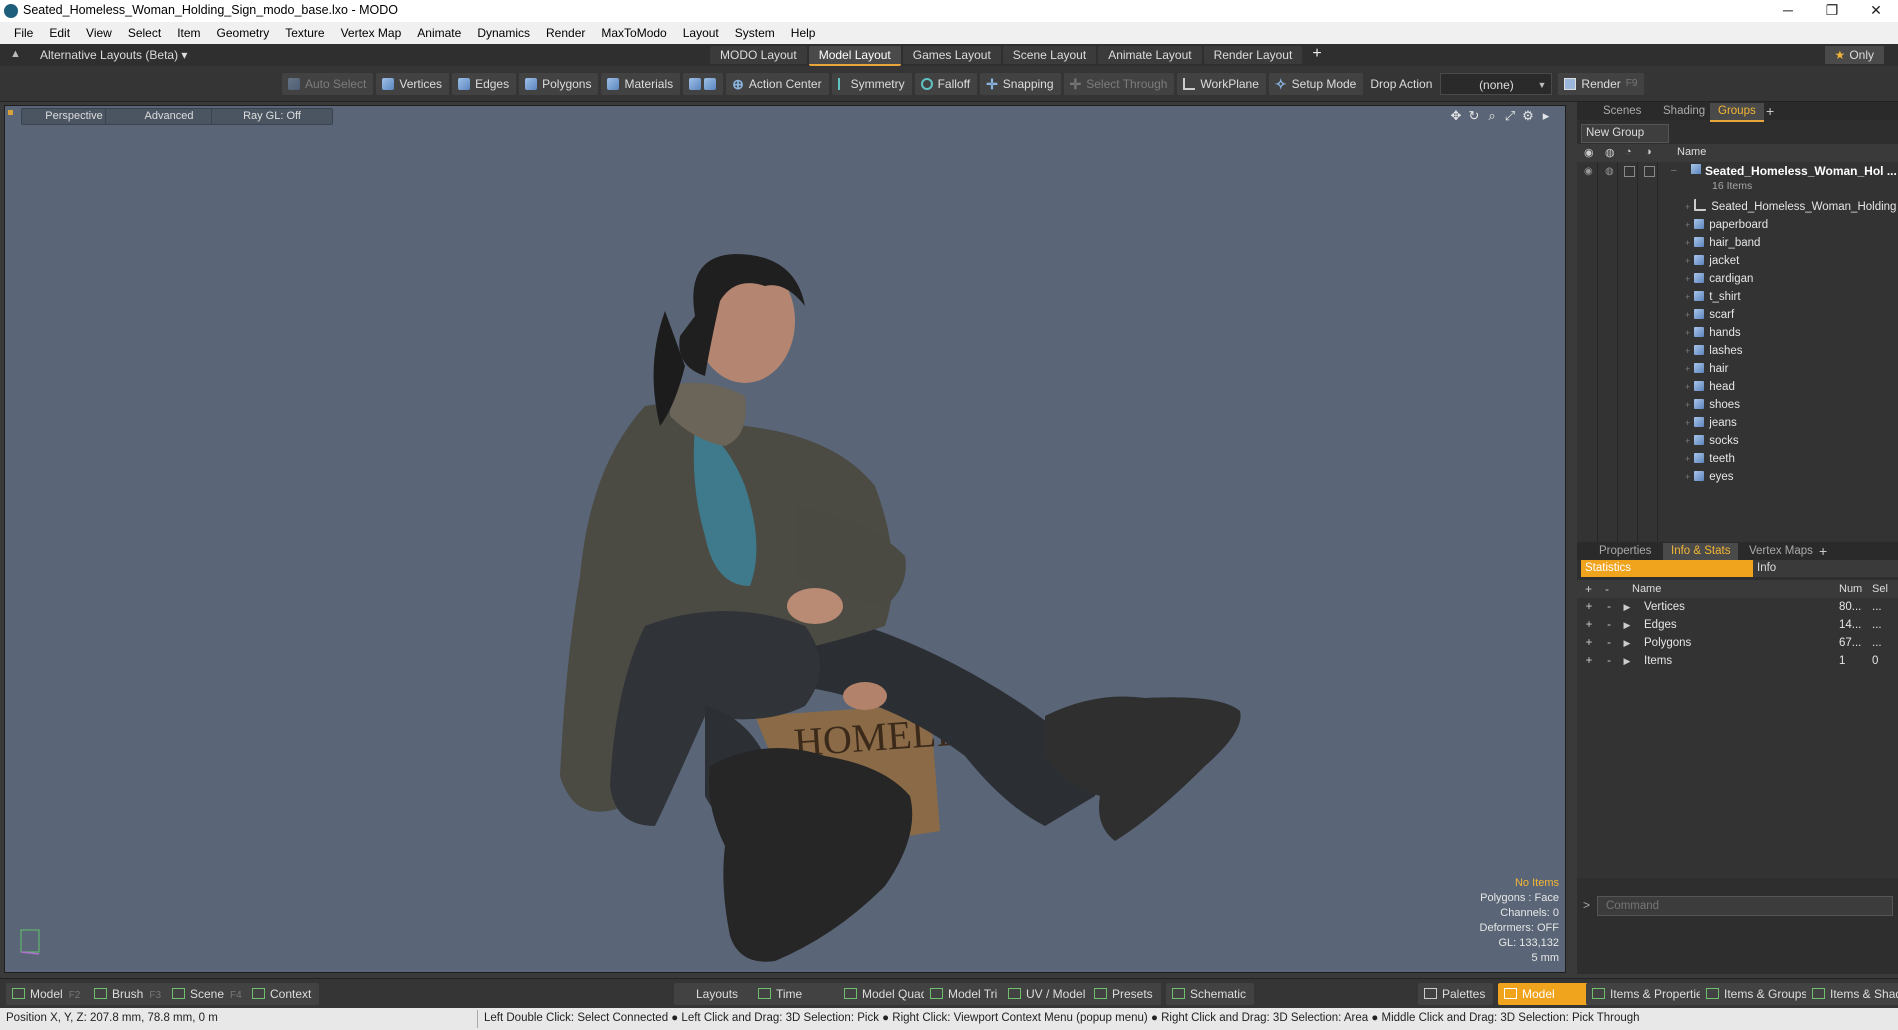 Image resolution: width=1898 pixels, height=1030 pixels. I want to click on model-layout-button: Model, so click(1544, 994).